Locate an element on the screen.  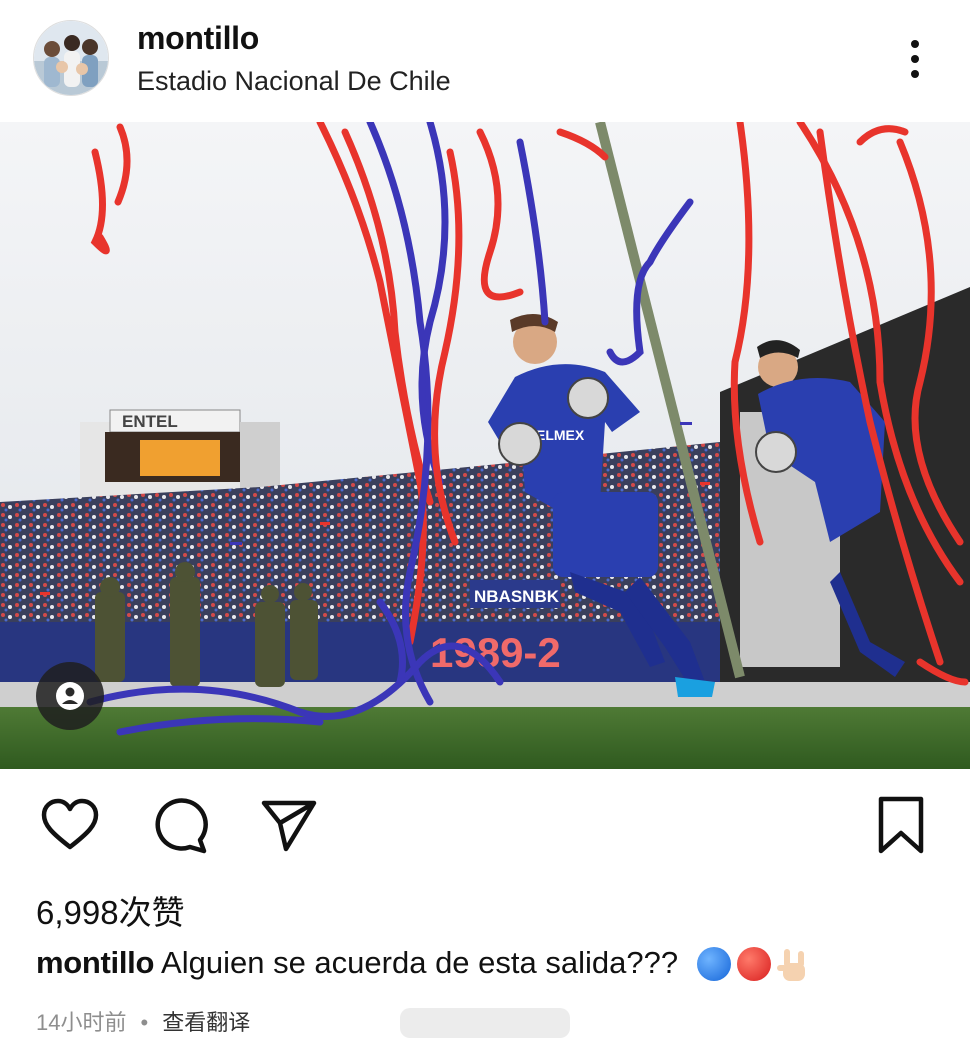
like-button is located at coordinates (70, 825).